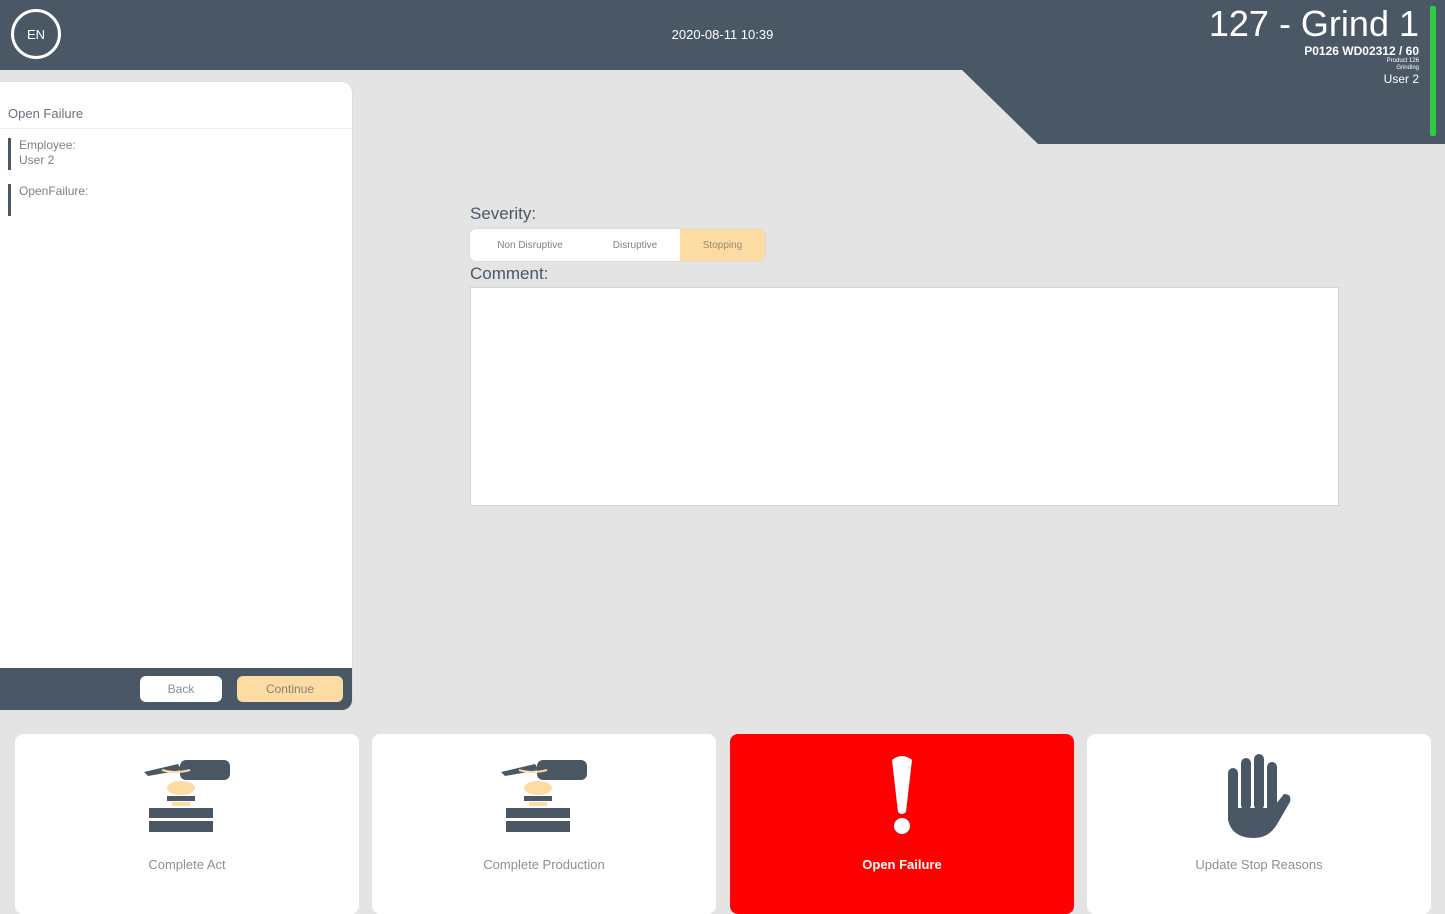  I want to click on tile-label: Open Failure, so click(902, 864).